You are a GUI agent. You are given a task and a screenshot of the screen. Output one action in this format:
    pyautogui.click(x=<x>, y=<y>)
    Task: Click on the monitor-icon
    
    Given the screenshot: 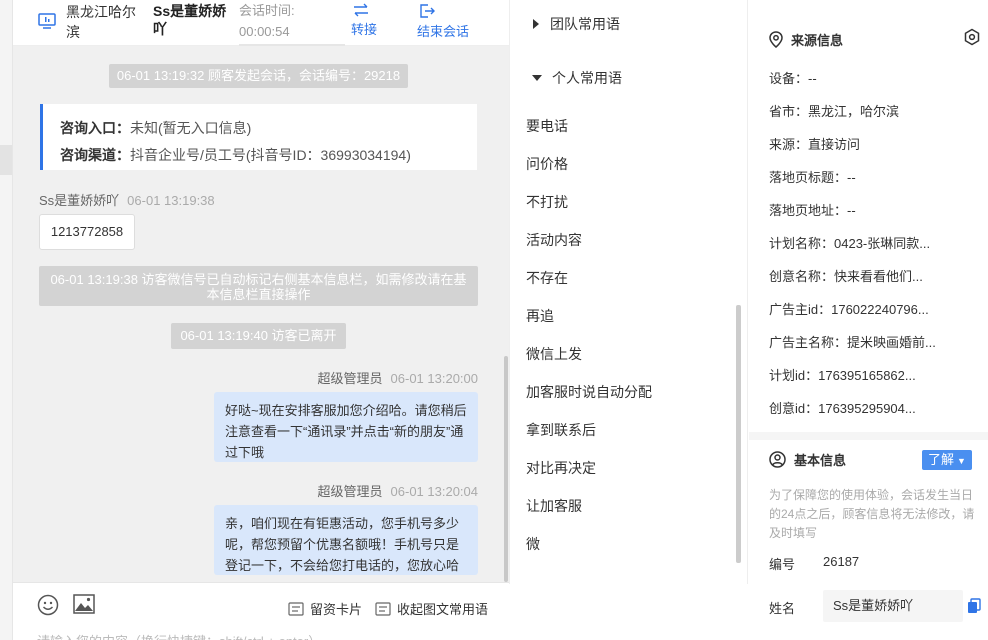 What is the action you would take?
    pyautogui.click(x=47, y=21)
    